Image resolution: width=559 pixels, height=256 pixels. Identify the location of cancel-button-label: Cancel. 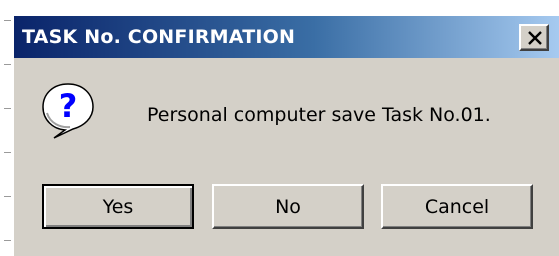
(457, 206).